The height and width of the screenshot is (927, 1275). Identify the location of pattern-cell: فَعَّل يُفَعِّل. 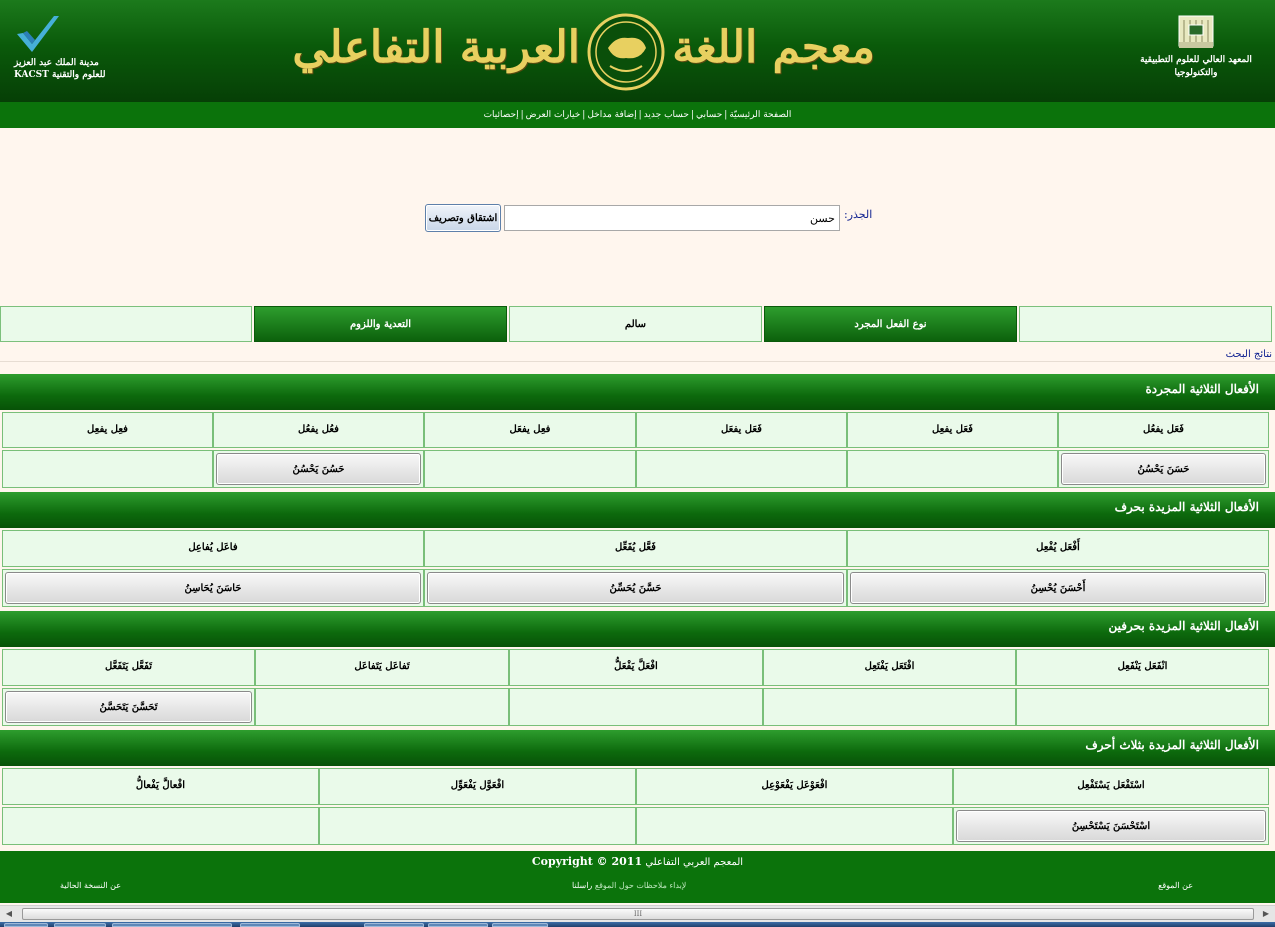
(635, 548).